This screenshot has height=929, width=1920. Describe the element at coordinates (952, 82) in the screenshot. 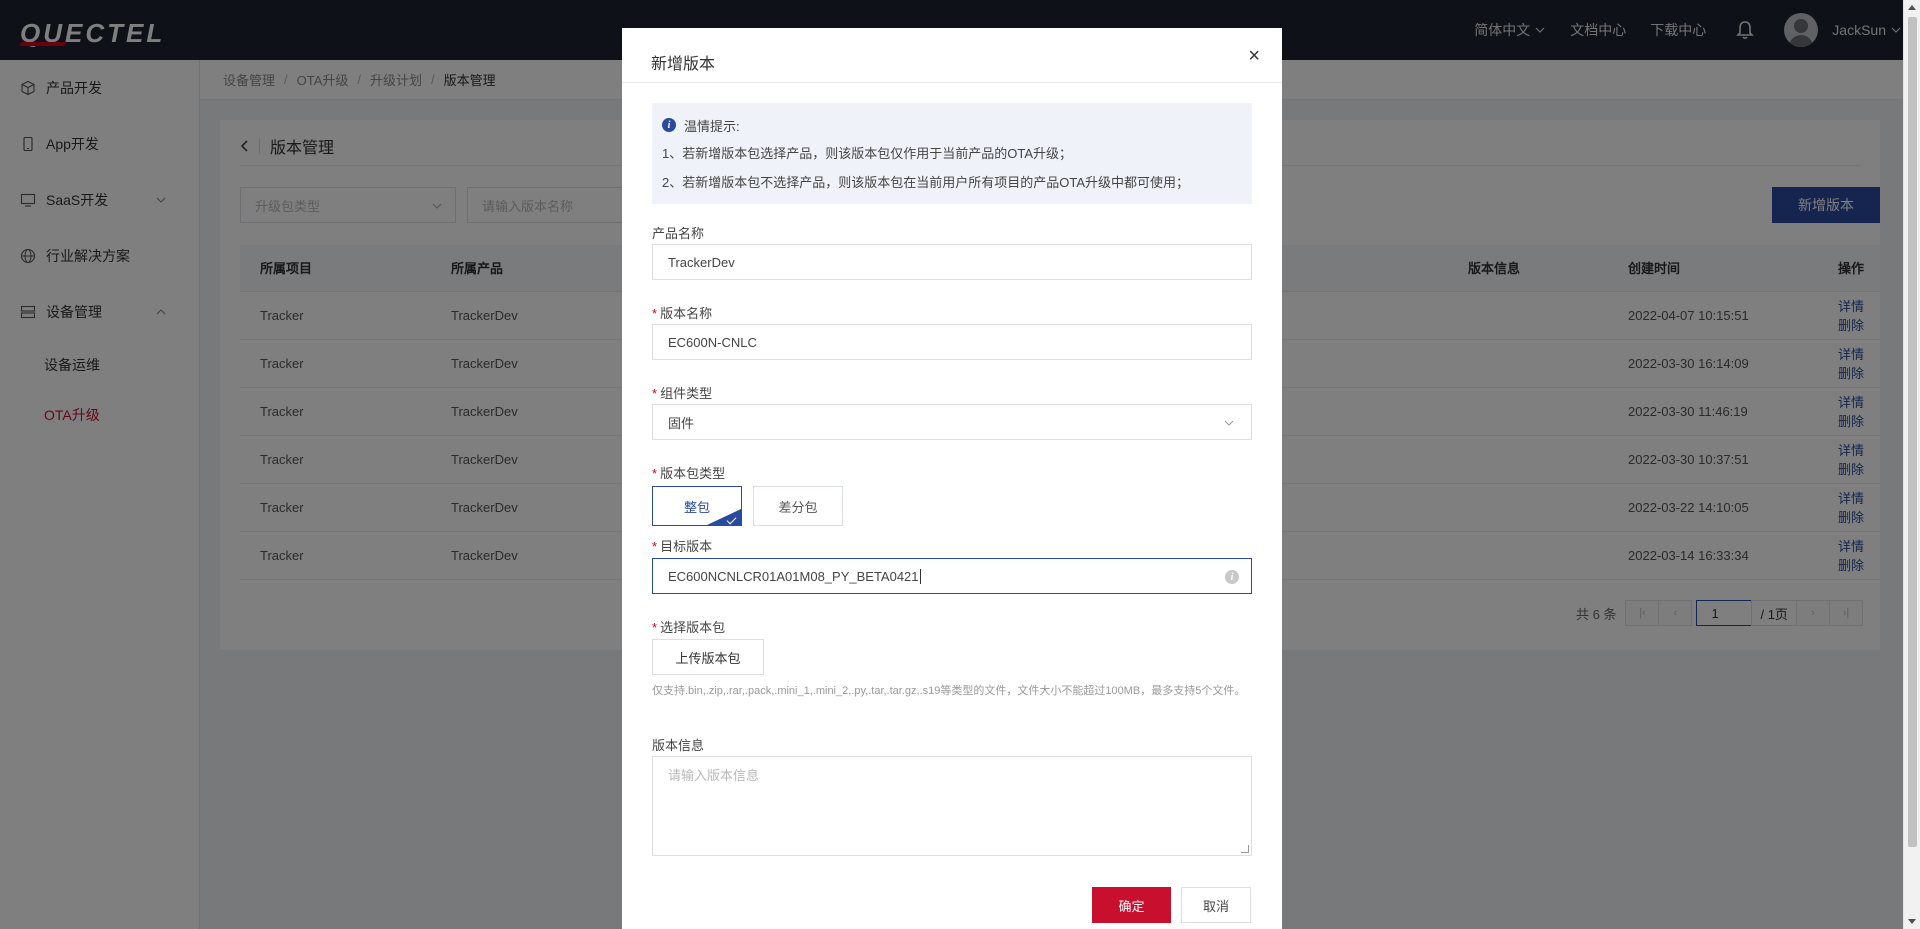

I see `divider` at that location.